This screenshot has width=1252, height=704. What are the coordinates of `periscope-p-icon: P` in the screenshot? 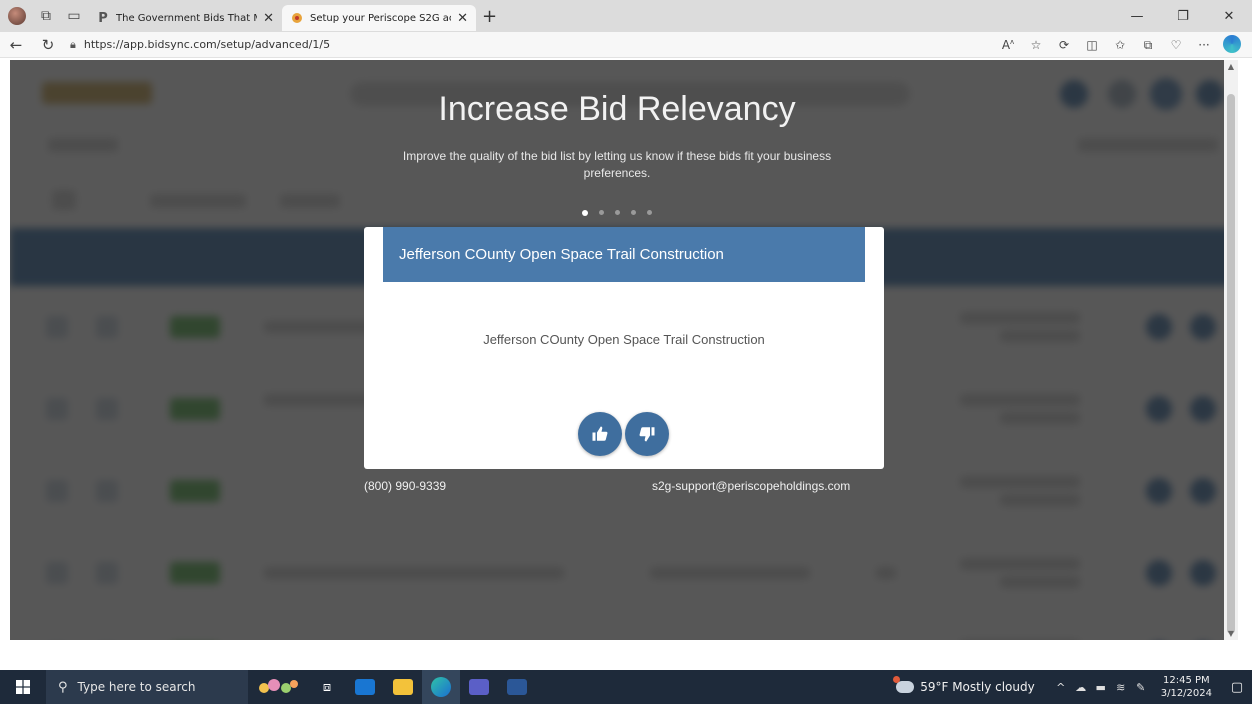 It's located at (103, 18).